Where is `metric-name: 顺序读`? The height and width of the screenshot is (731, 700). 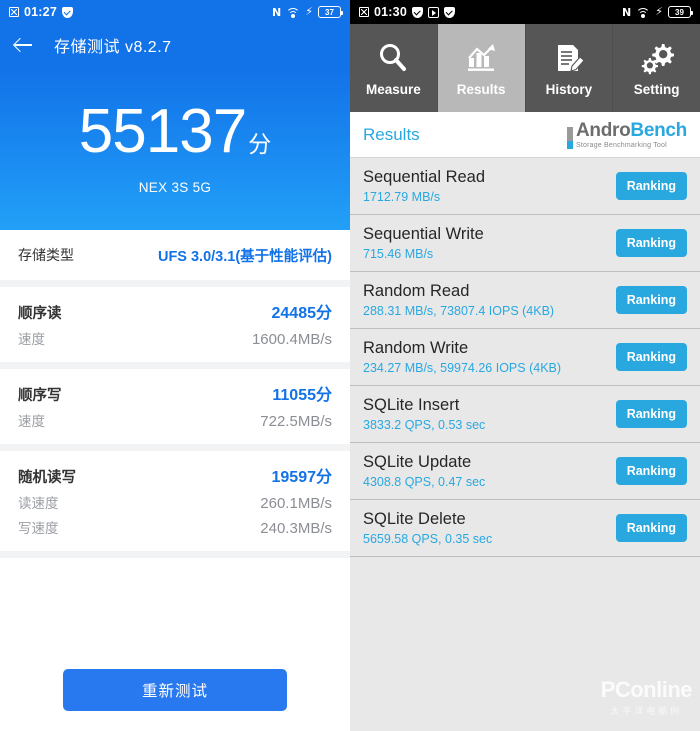
metric-name: 顺序读 is located at coordinates (40, 314).